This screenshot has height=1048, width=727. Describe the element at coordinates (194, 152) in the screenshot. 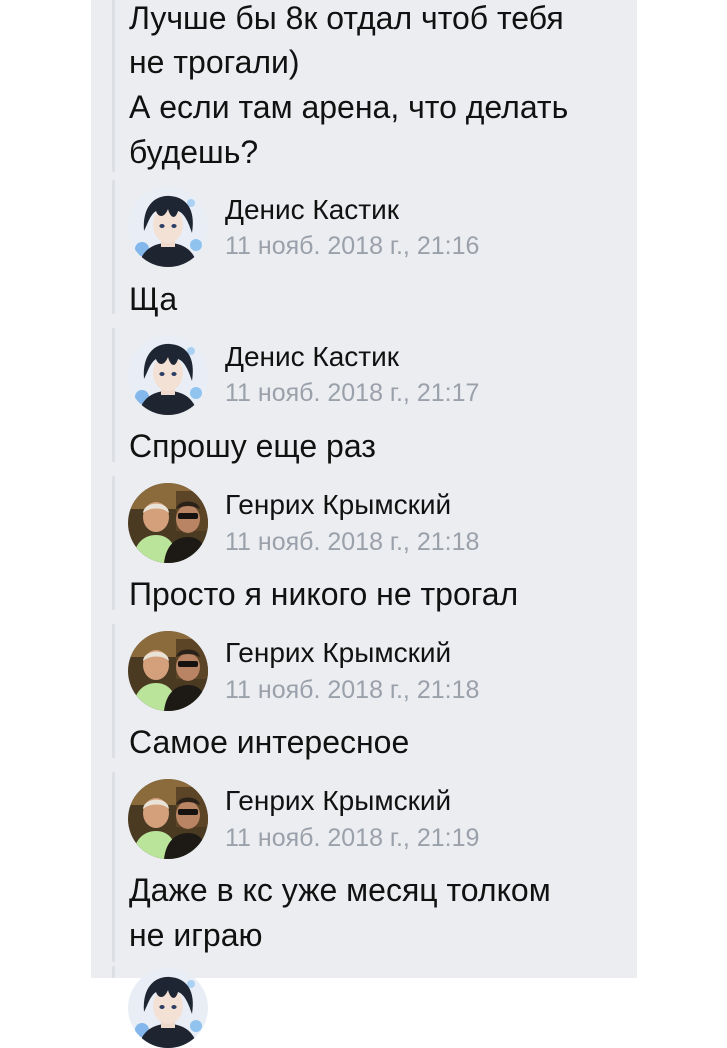

I see `message-line: будешь?` at that location.